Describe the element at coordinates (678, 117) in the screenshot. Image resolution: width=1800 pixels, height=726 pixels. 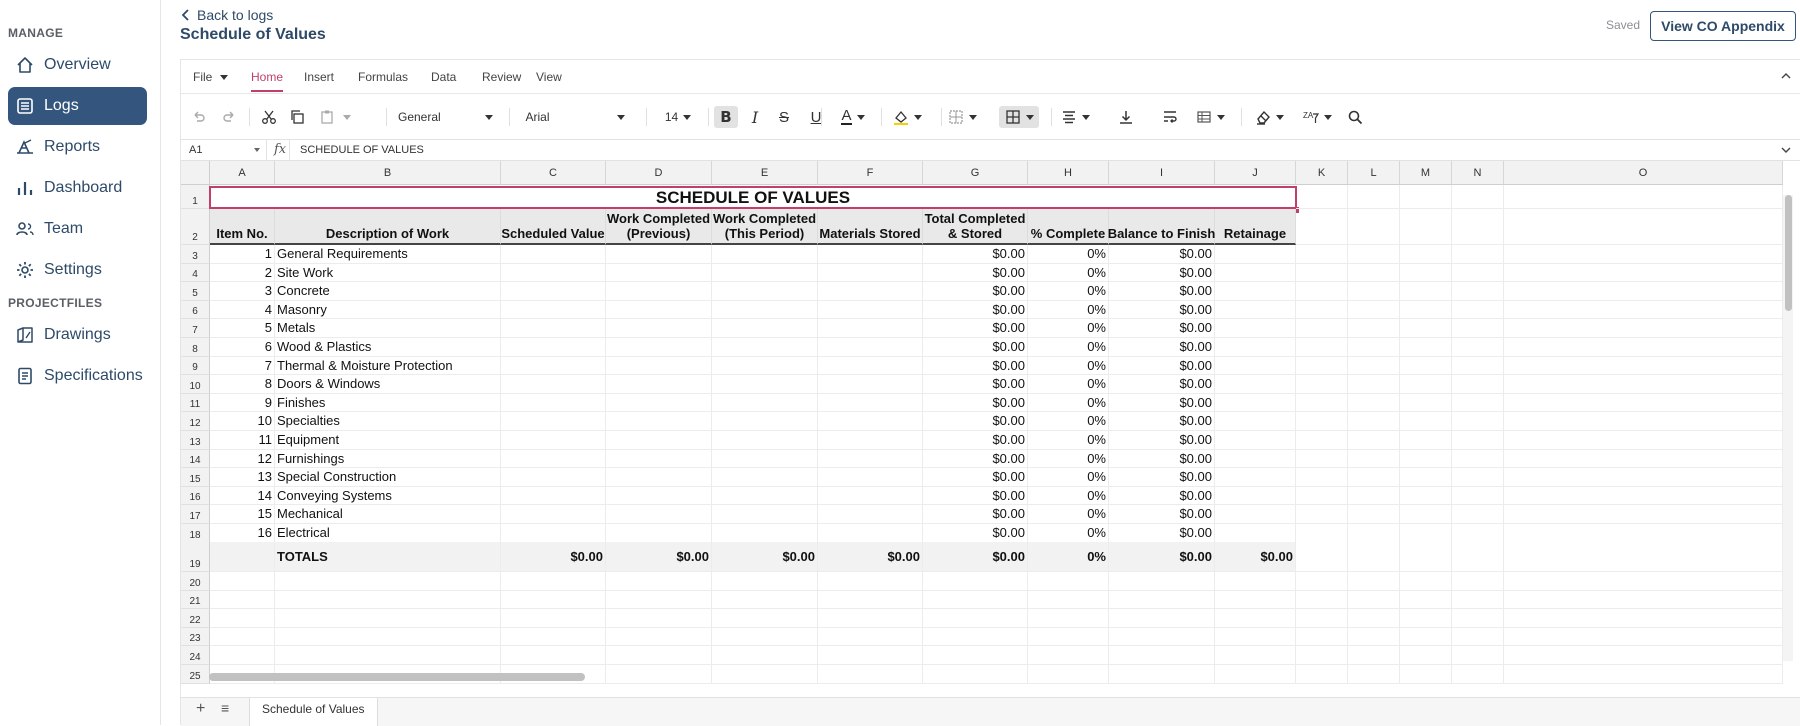
I see `font-size-select: 14` at that location.